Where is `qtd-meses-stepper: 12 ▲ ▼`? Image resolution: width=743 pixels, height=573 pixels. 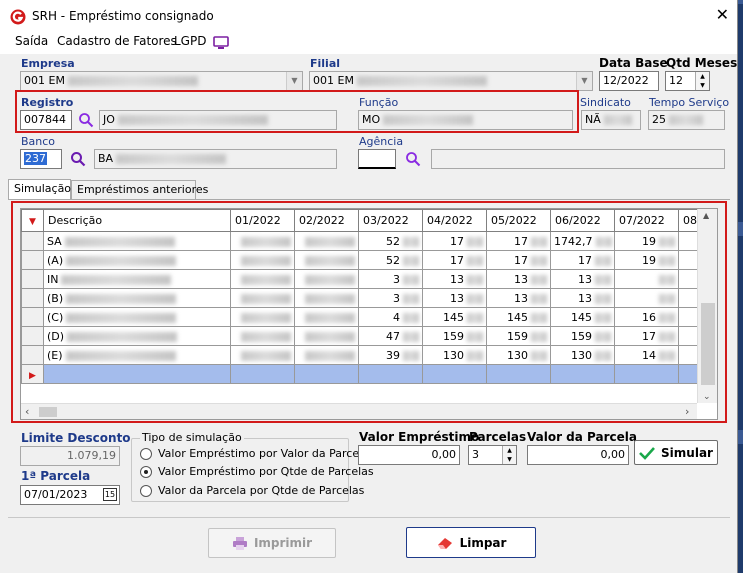 qtd-meses-stepper: 12 ▲ ▼ is located at coordinates (687, 81).